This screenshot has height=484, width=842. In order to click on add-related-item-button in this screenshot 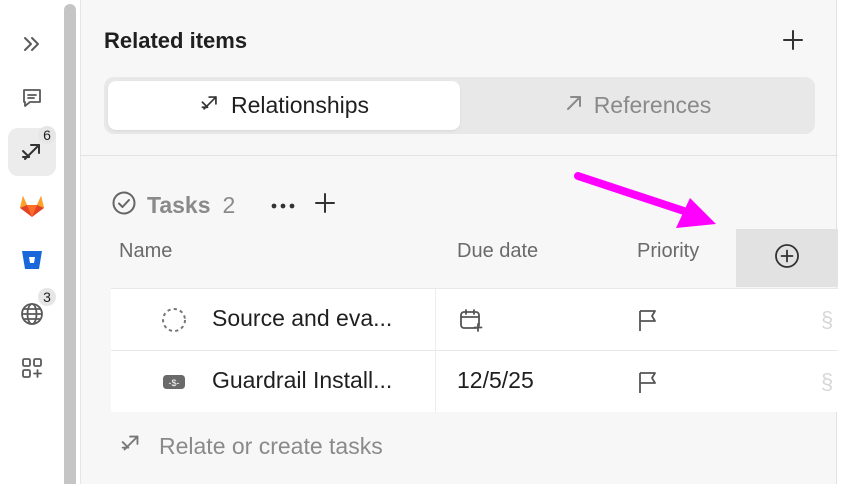, I will do `click(793, 42)`.